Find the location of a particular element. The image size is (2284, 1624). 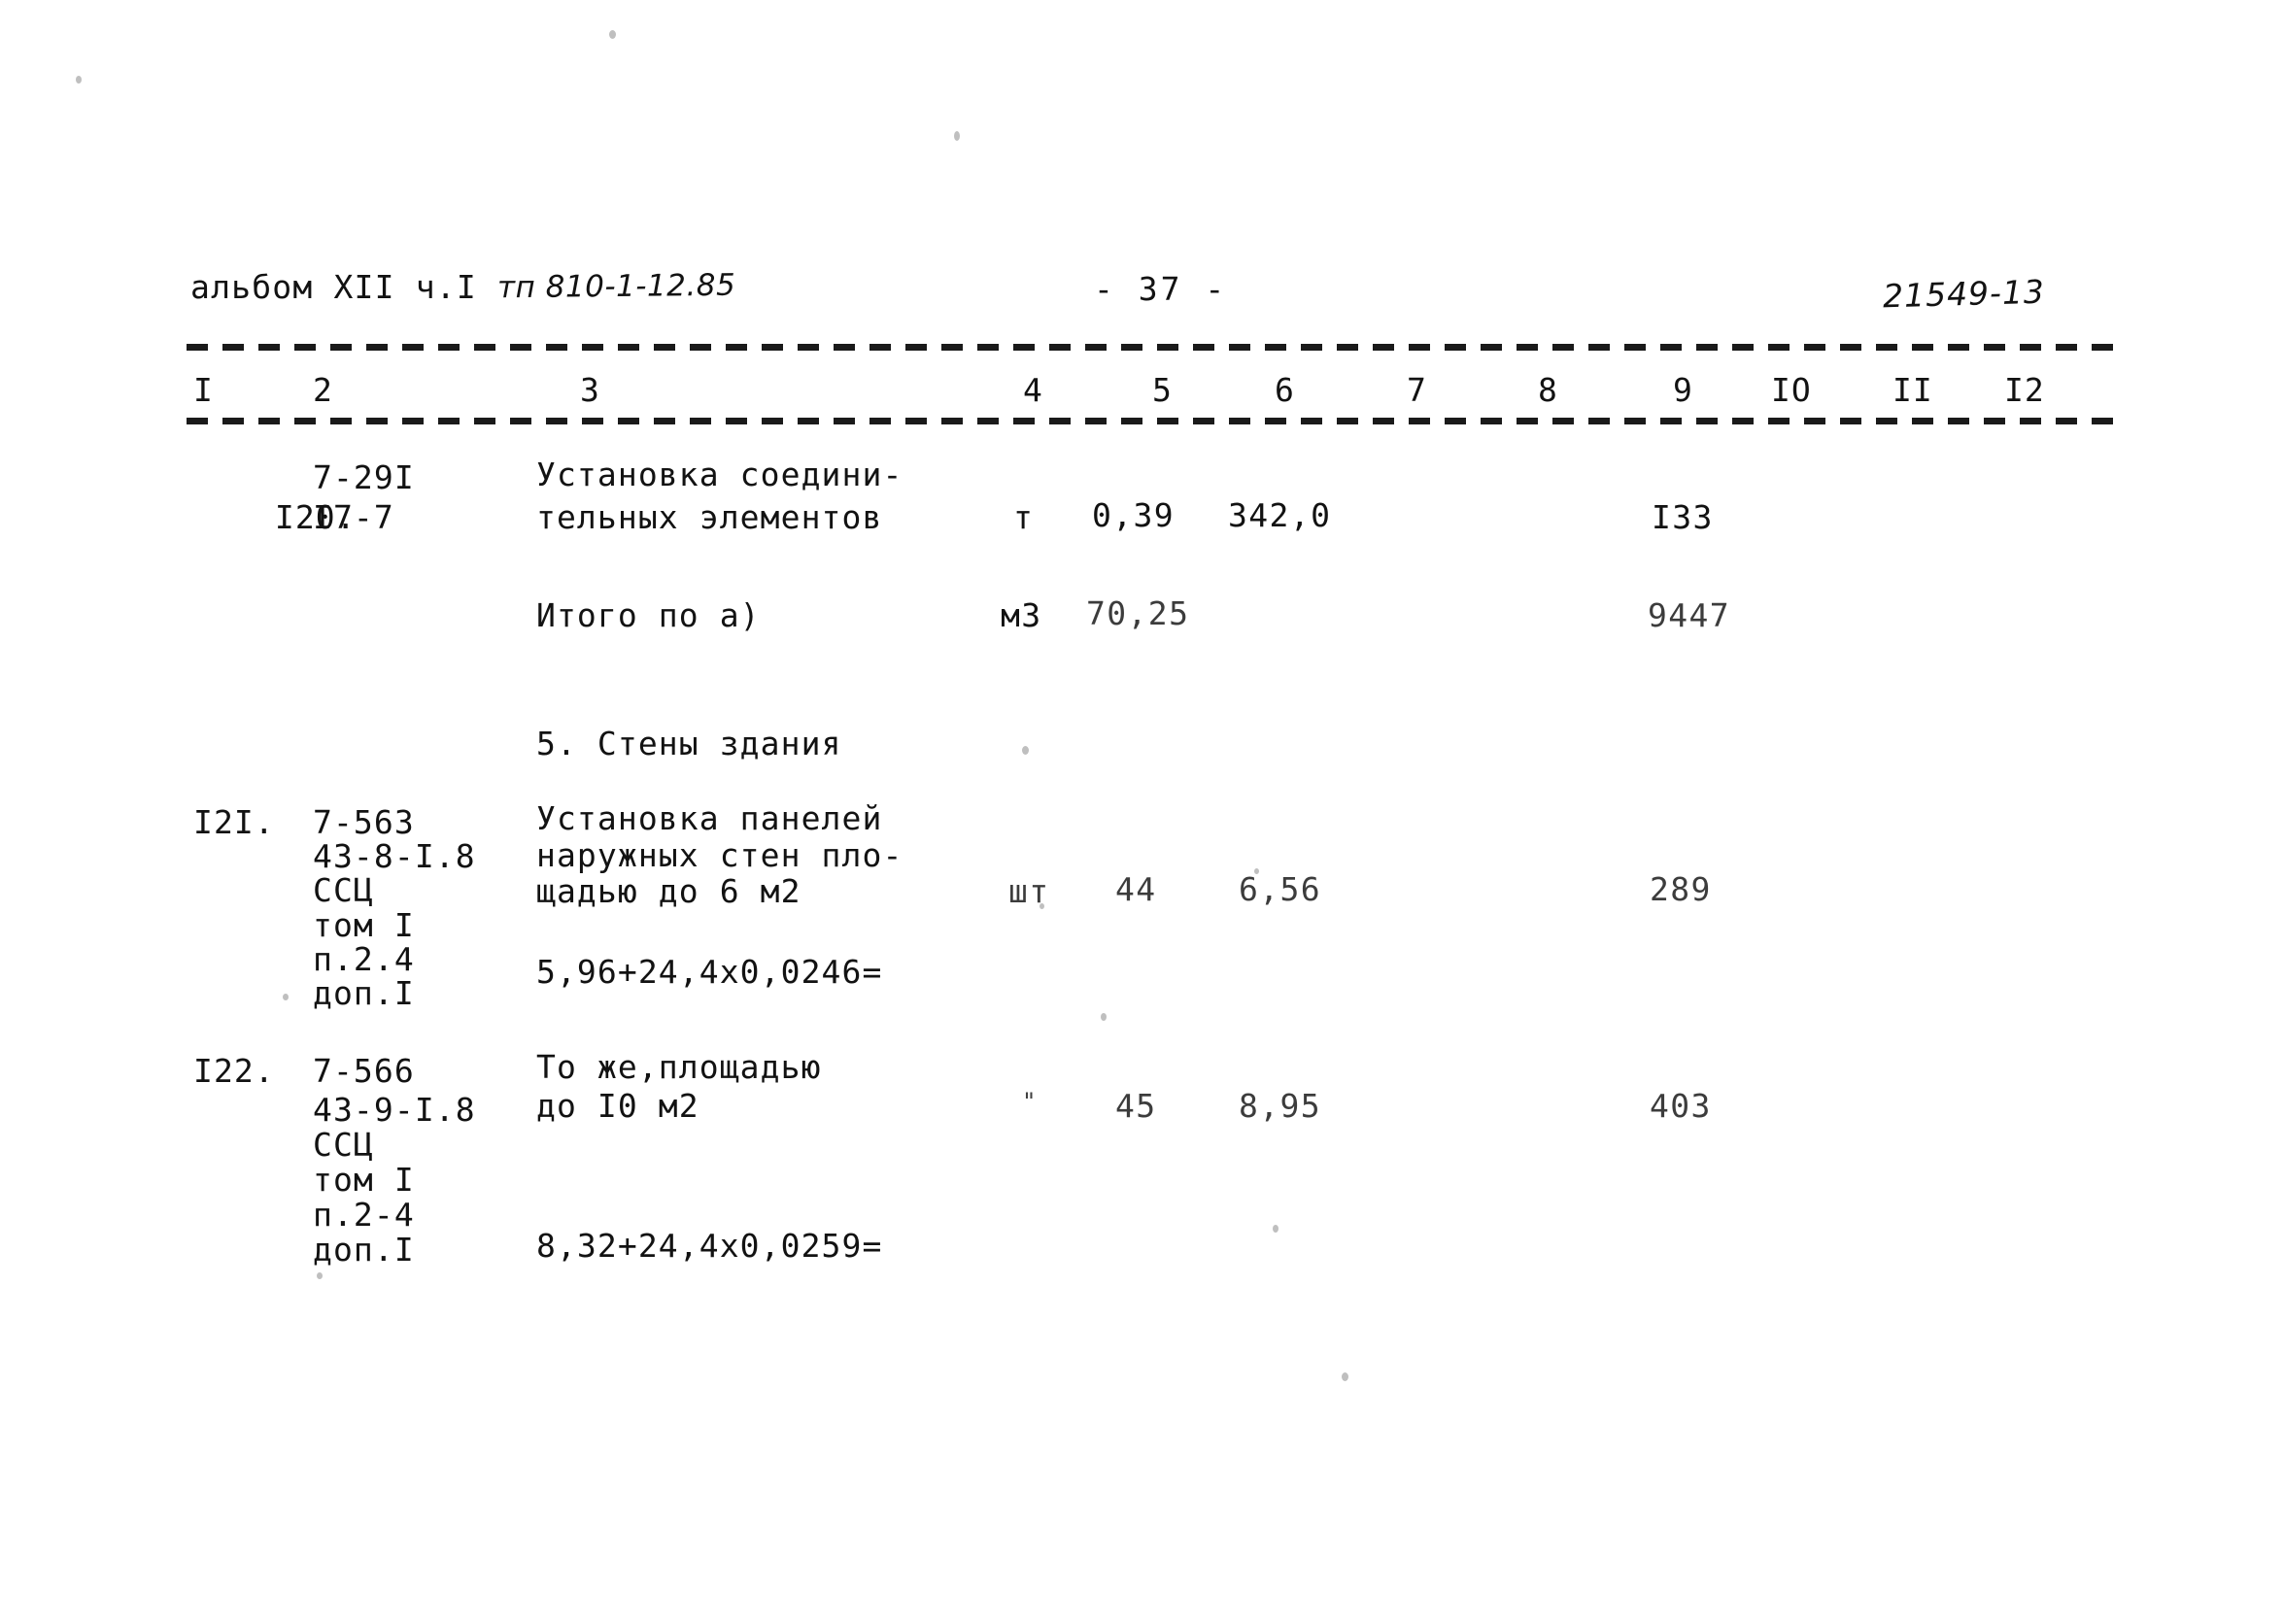

column-header-8: 8 is located at coordinates (1548, 390).